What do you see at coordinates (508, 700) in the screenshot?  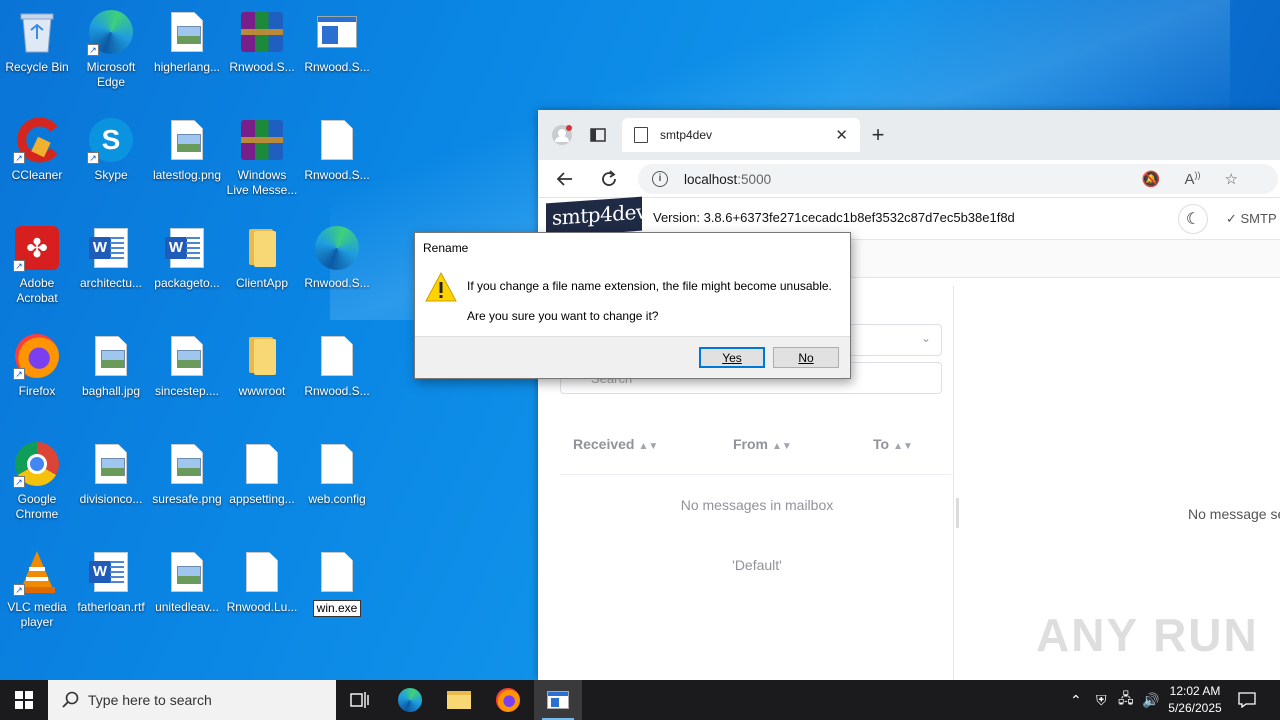 I see `taskbar-firefox-icon` at bounding box center [508, 700].